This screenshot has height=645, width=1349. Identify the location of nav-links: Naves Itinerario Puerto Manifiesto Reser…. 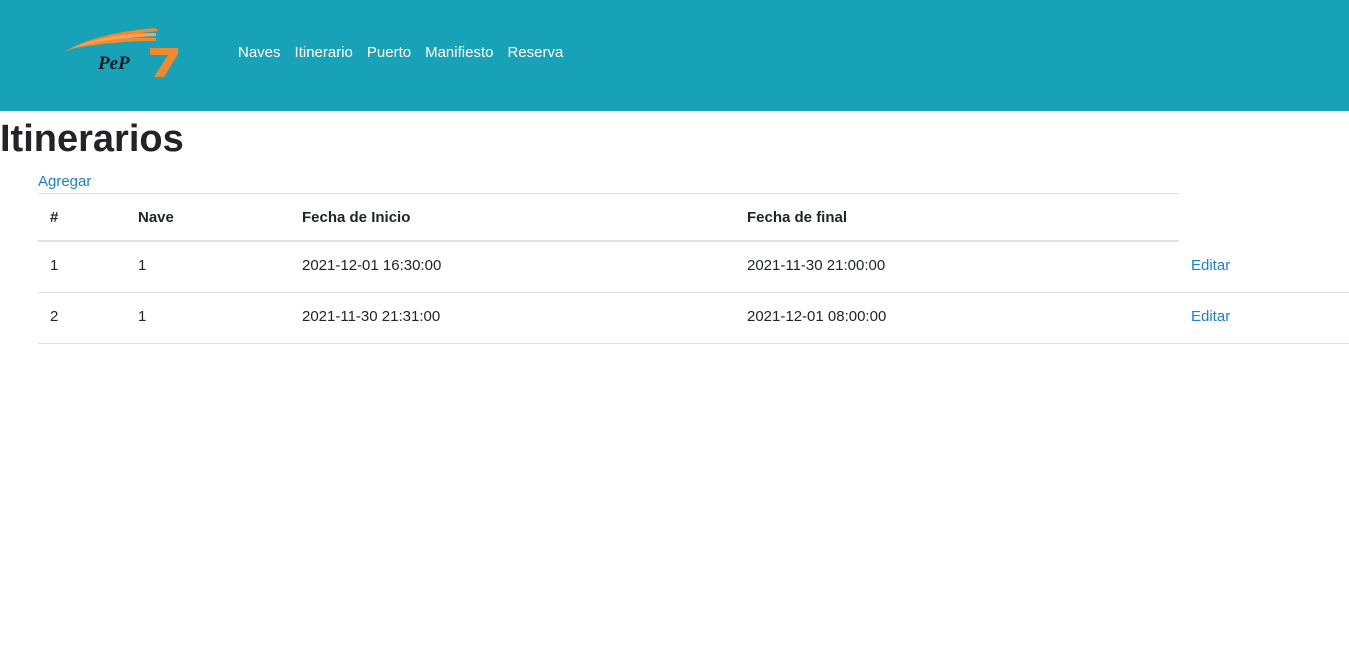
(400, 53).